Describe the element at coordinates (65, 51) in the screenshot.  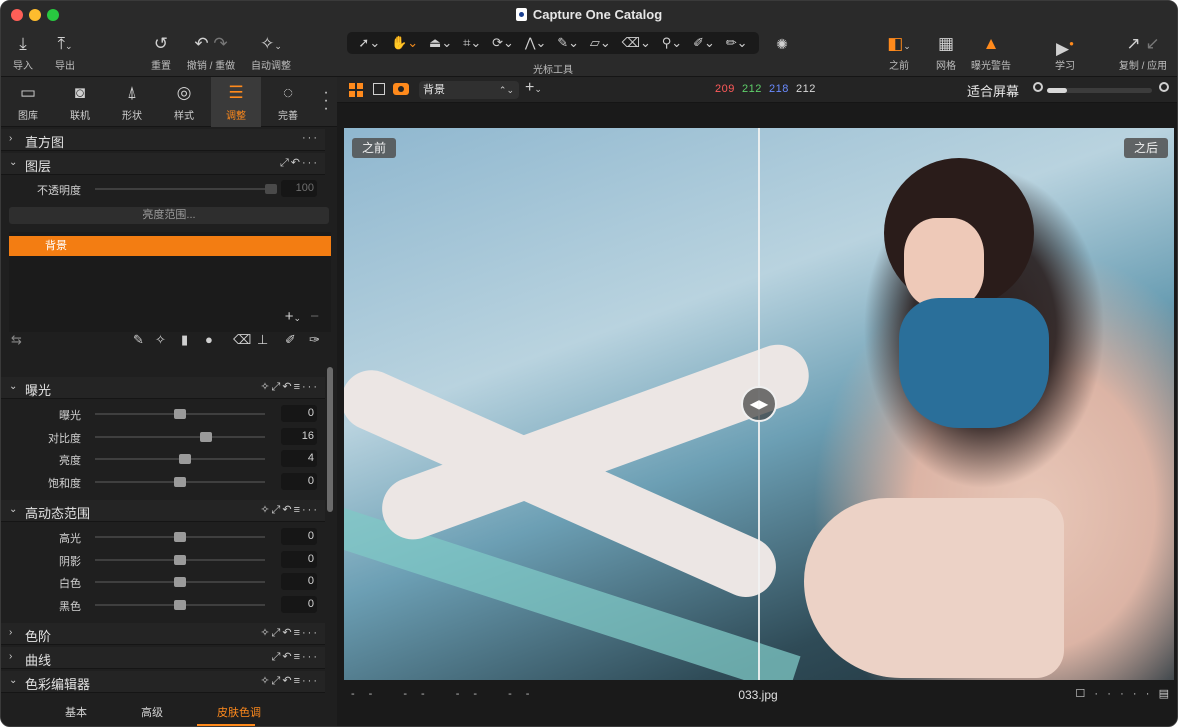
I see `export-button: ⤒⌄ 导出` at that location.